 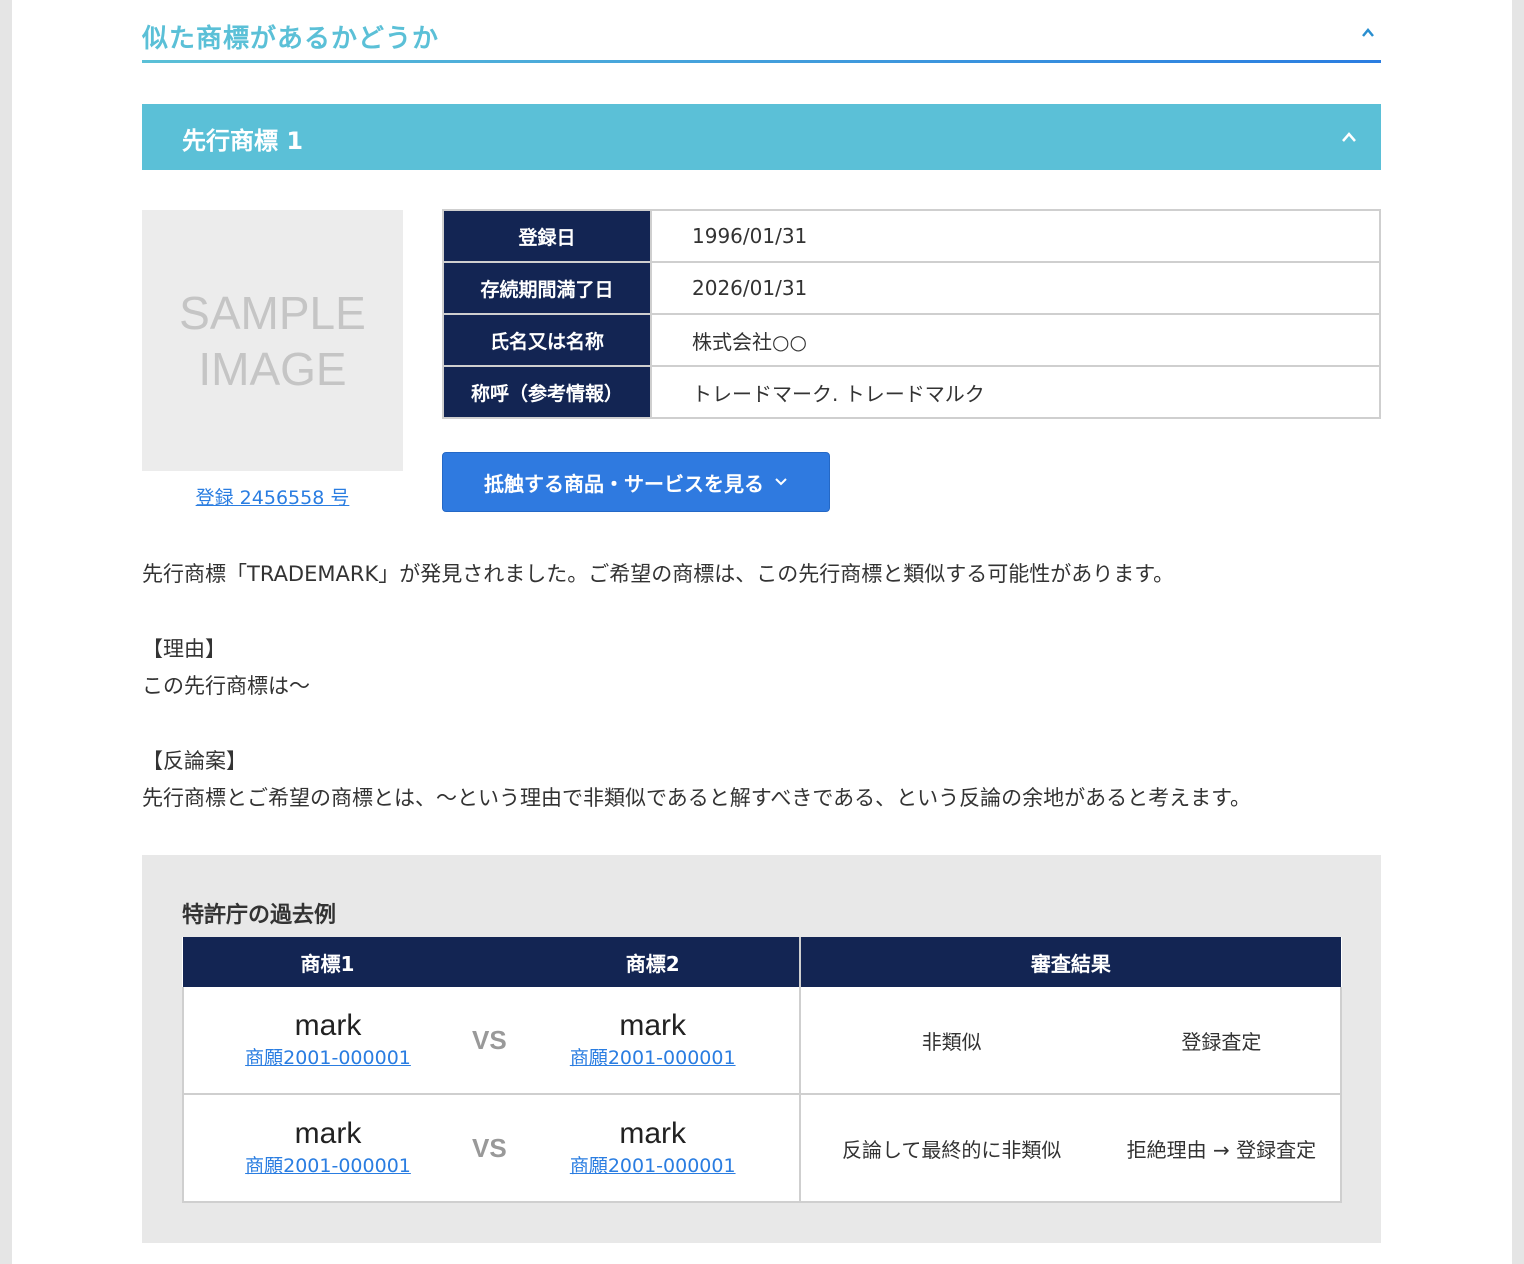 I want to click on outcome-cell: 登録査定, so click(x=1222, y=1041).